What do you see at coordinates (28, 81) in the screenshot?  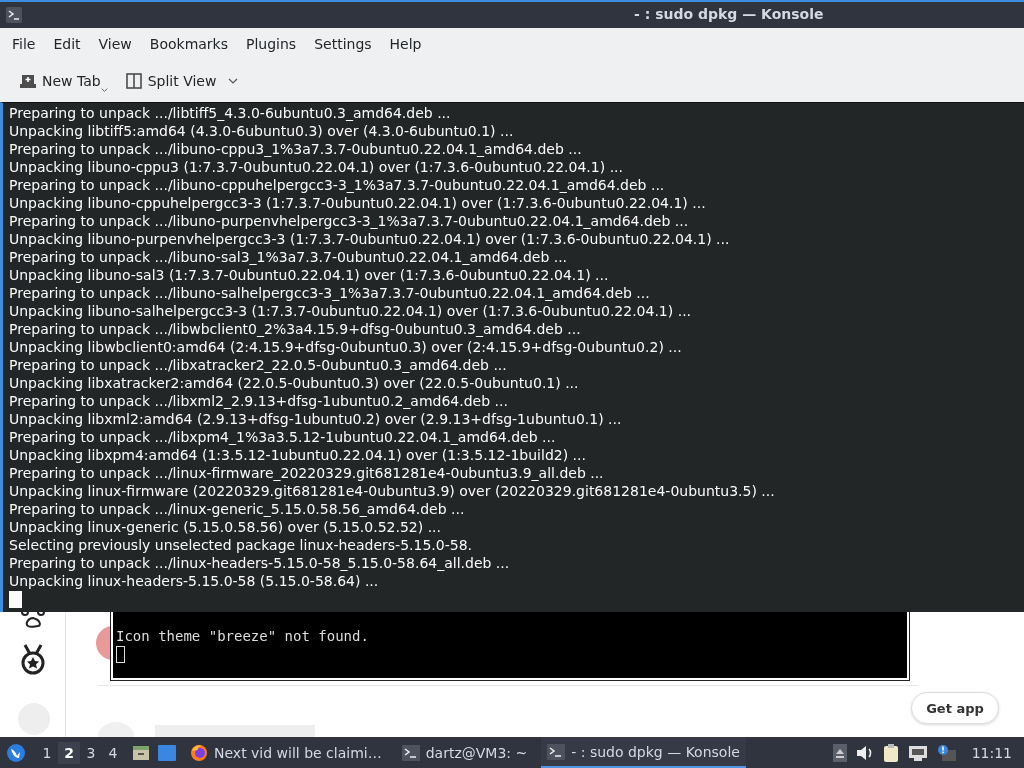 I see `new-tab-icon` at bounding box center [28, 81].